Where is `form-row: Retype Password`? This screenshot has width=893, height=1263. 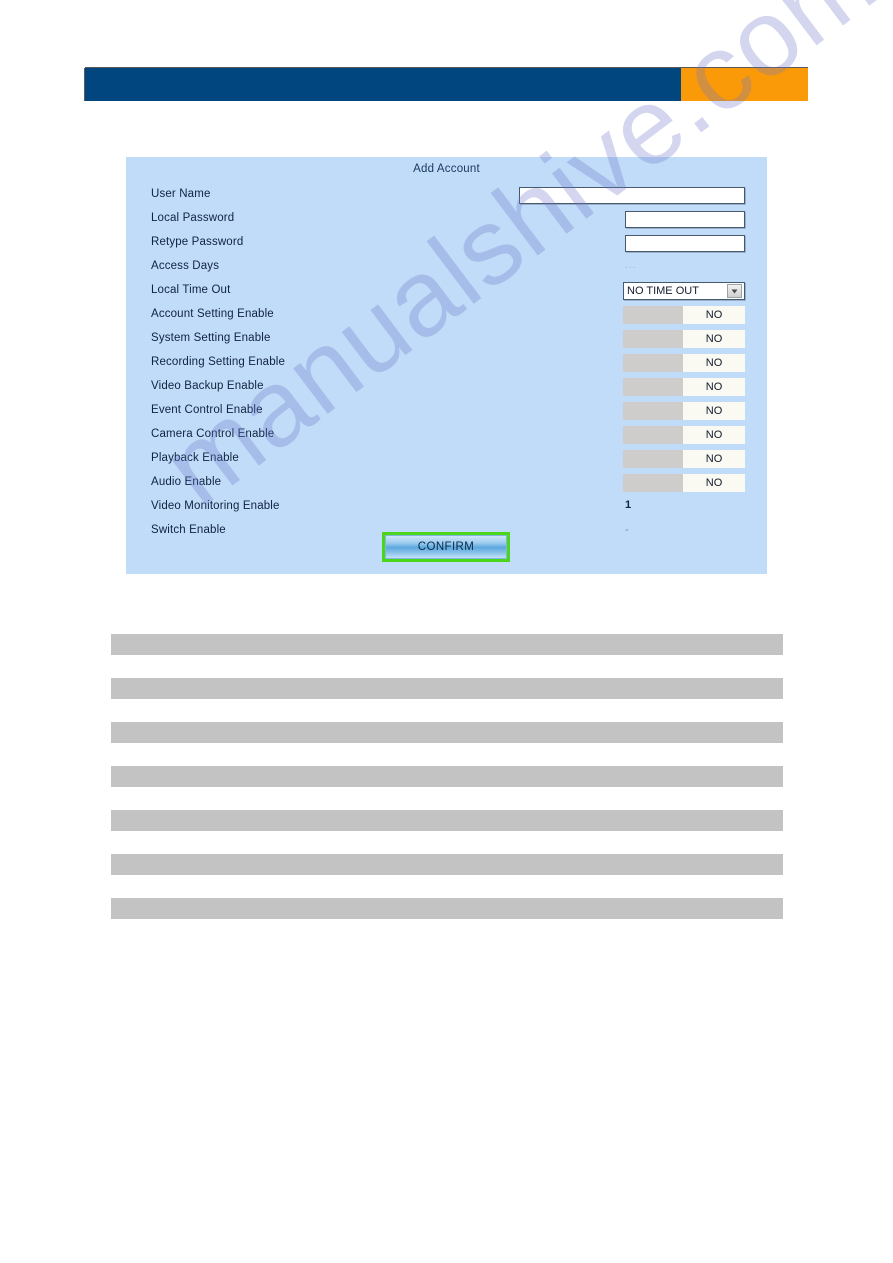 form-row: Retype Password is located at coordinates (446, 244).